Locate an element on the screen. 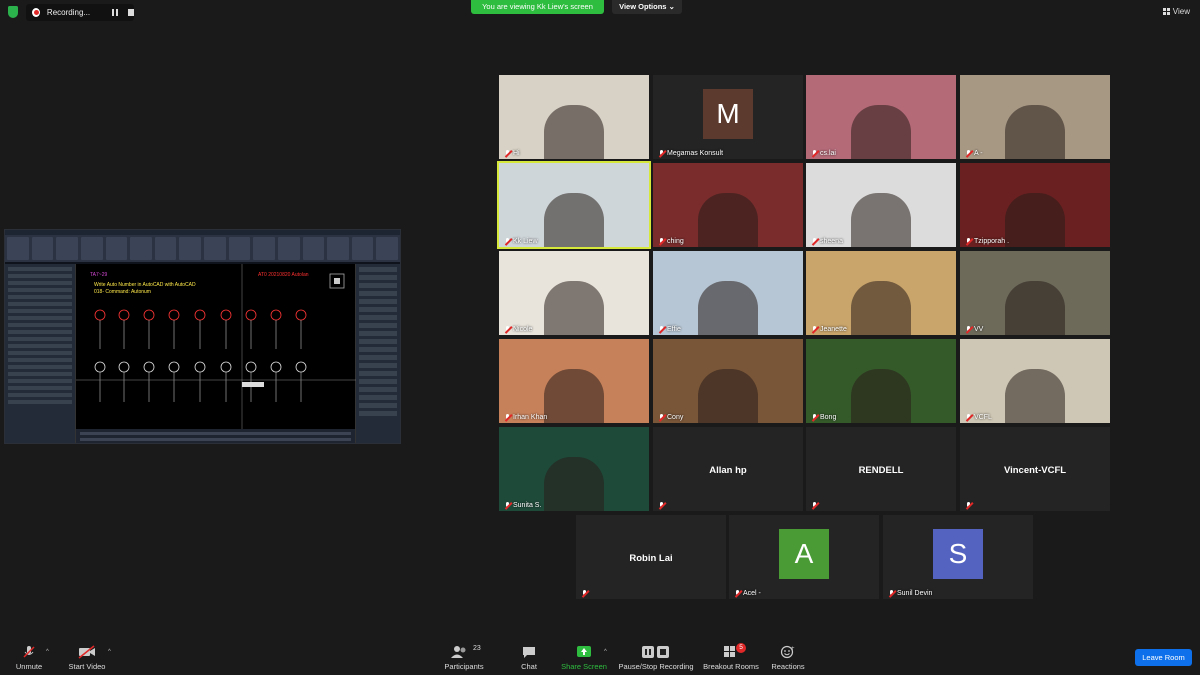 The width and height of the screenshot is (1200, 675). participant-tile: Tzipporah . is located at coordinates (1035, 205).